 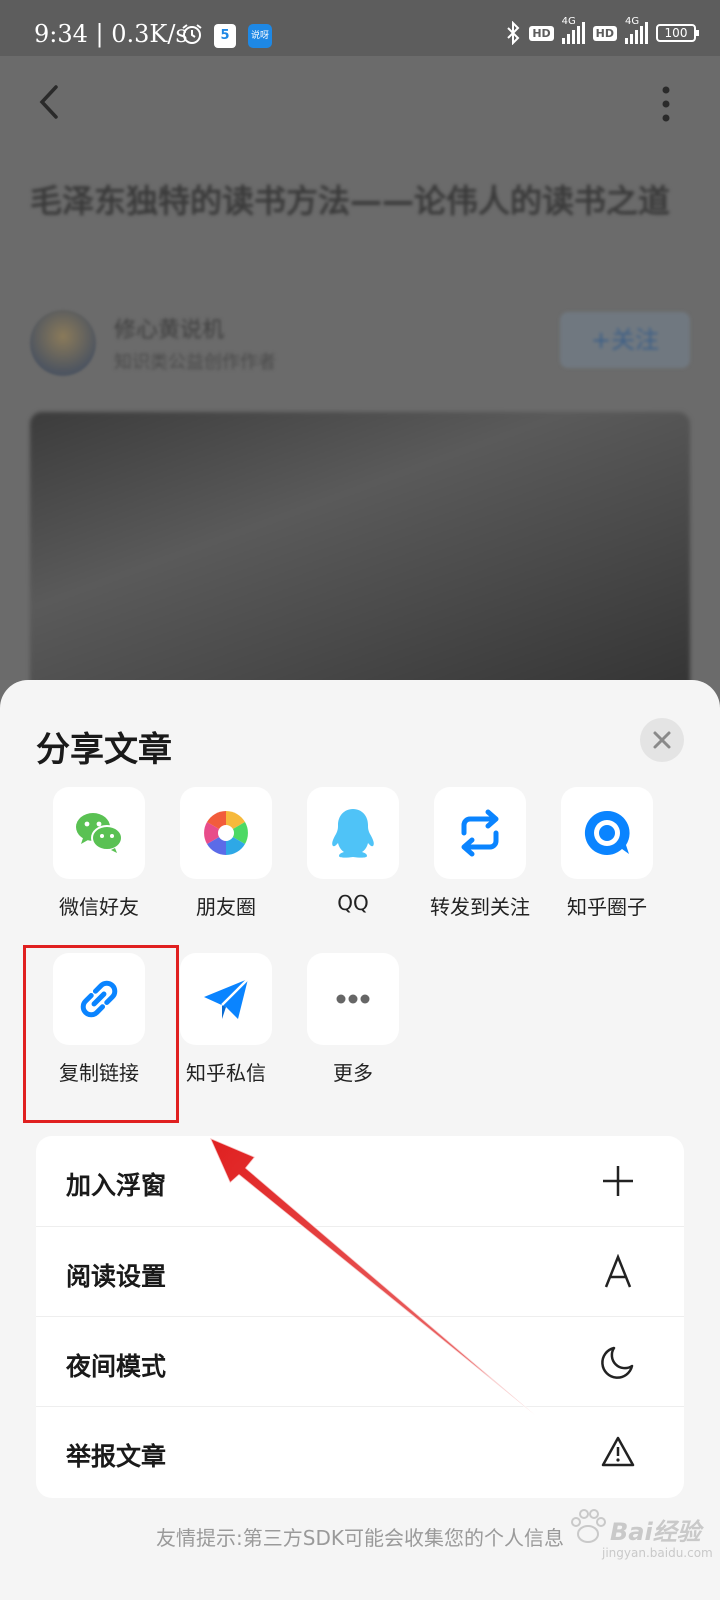 What do you see at coordinates (99, 907) in the screenshot?
I see `share-label: 微信好友` at bounding box center [99, 907].